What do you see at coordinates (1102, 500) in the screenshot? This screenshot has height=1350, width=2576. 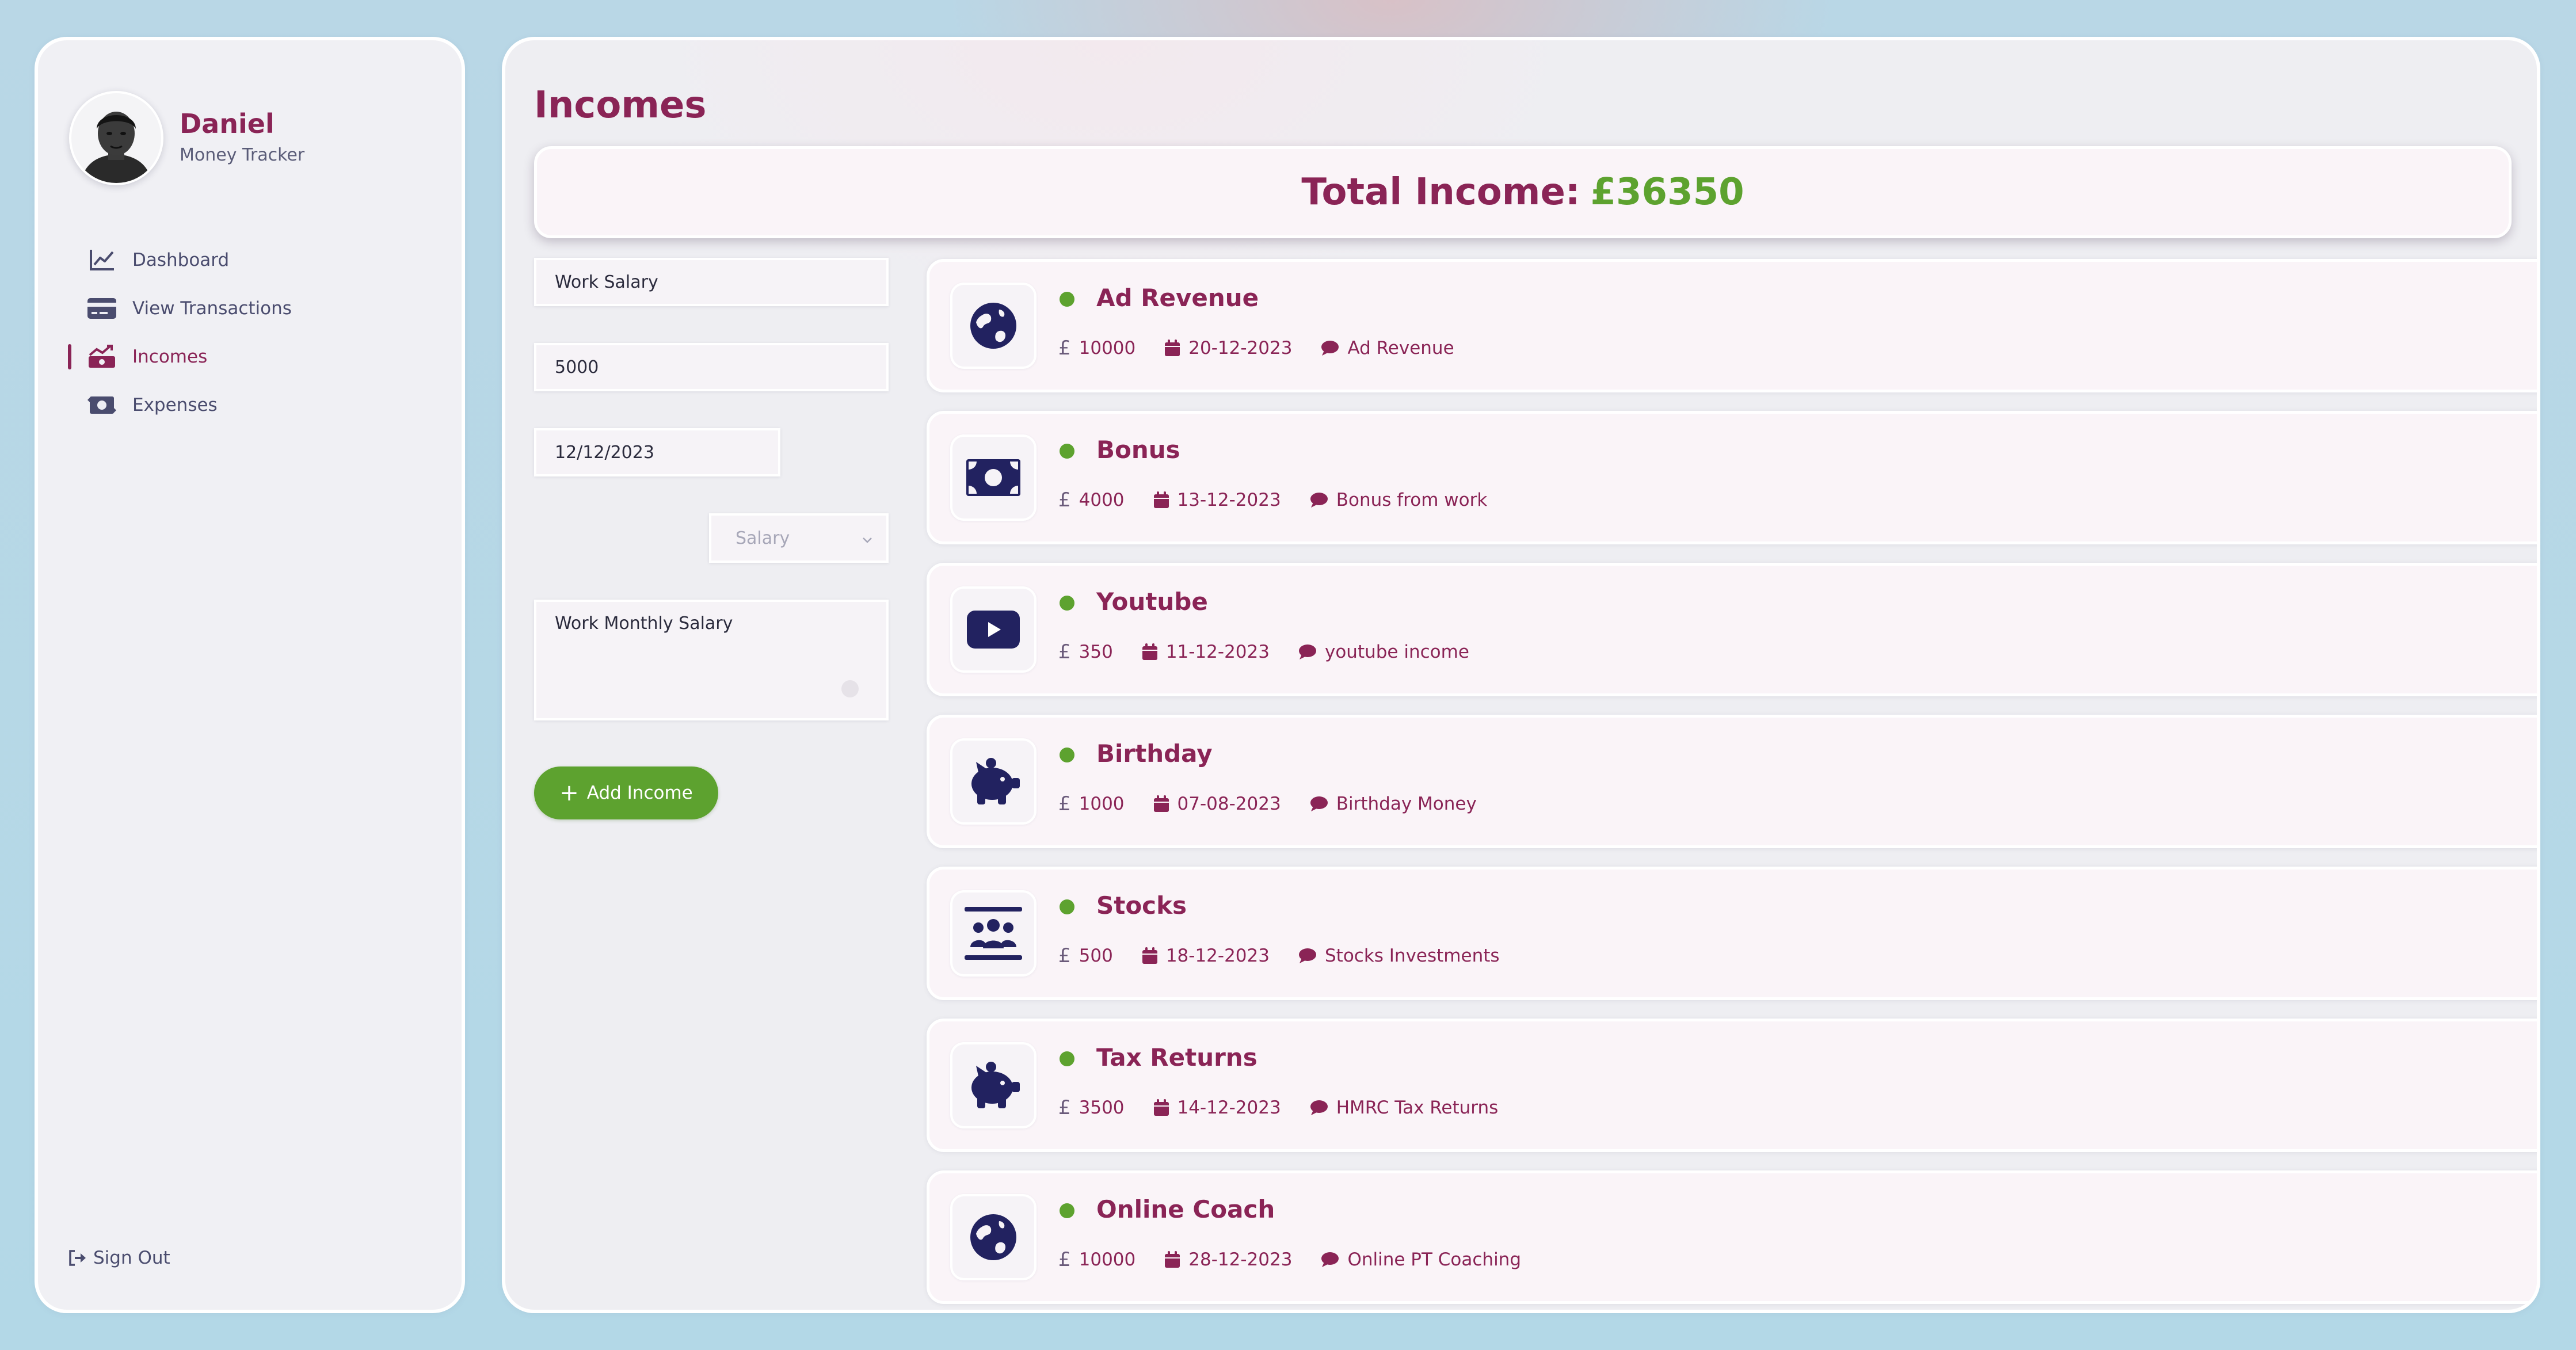 I see `income-amount: 4000` at bounding box center [1102, 500].